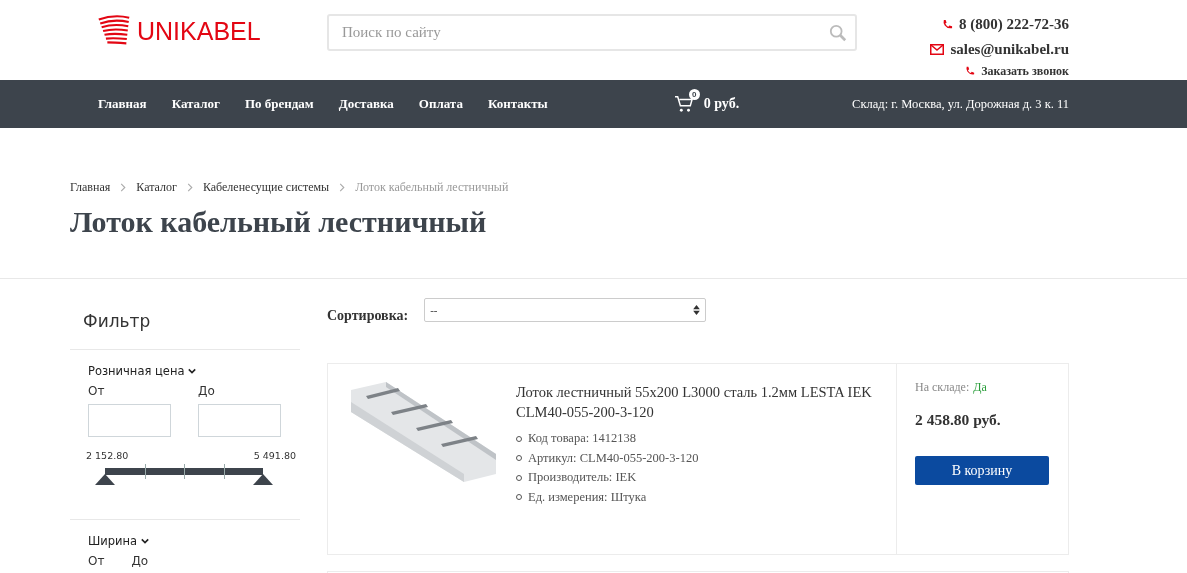  What do you see at coordinates (697, 310) in the screenshot?
I see `updown-arrows-icon` at bounding box center [697, 310].